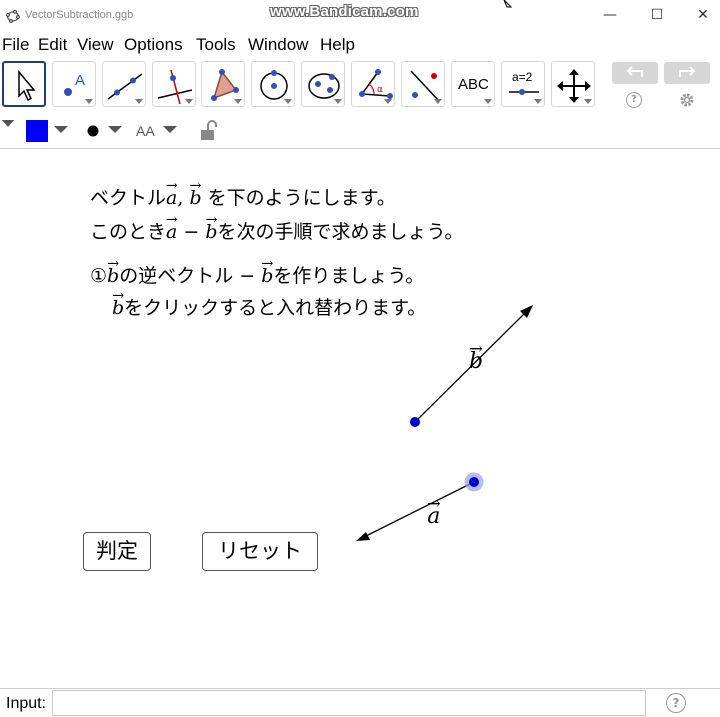 Image resolution: width=720 pixels, height=717 pixels. What do you see at coordinates (209, 130) in the screenshot?
I see `unlock-icon` at bounding box center [209, 130].